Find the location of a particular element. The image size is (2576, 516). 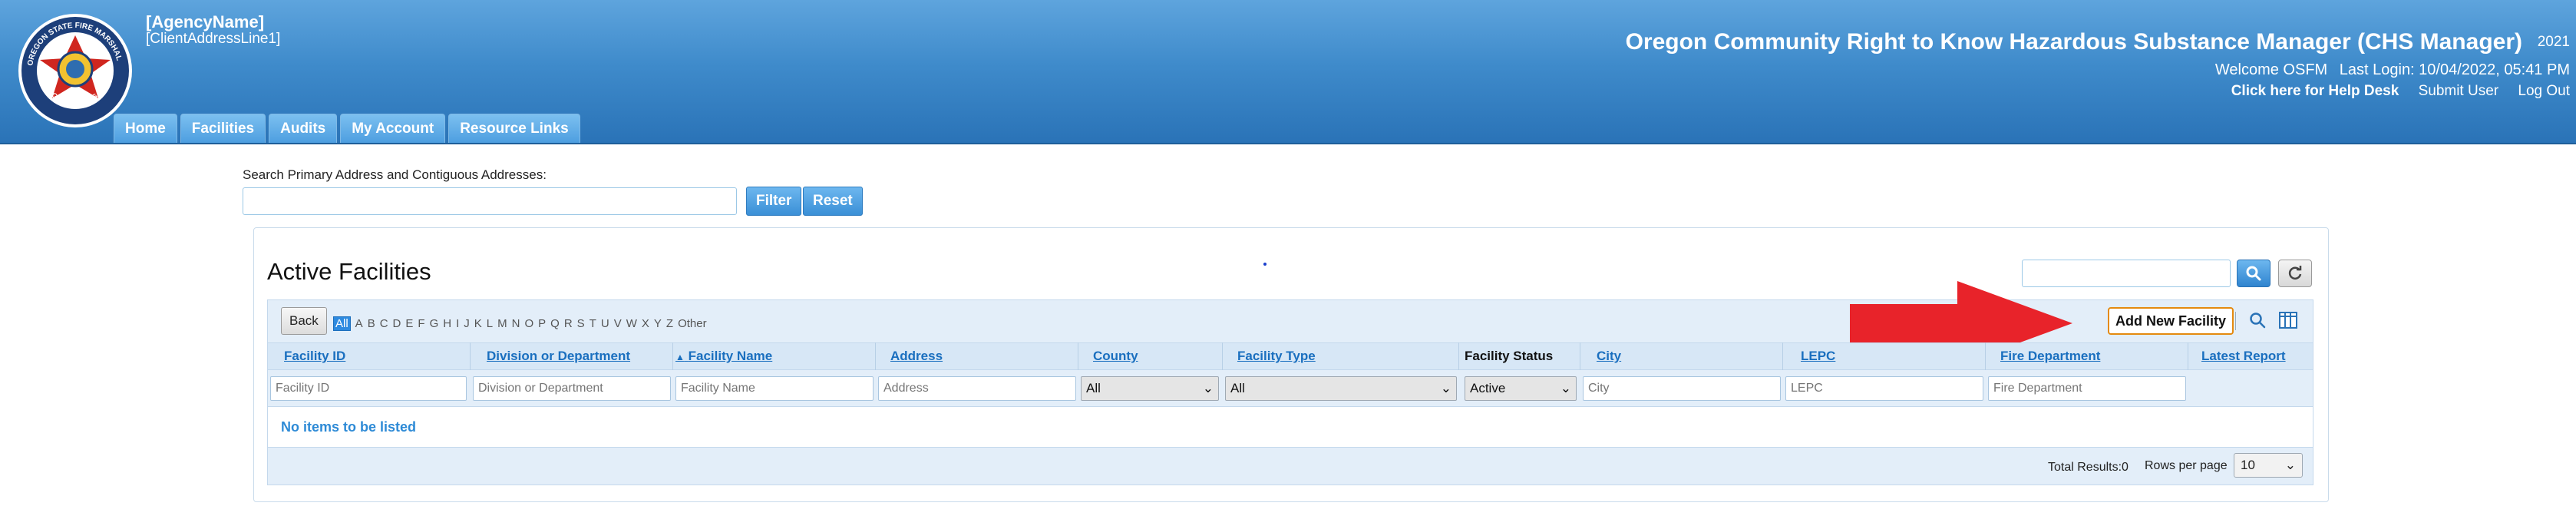

alpha-letter: E is located at coordinates (409, 324).